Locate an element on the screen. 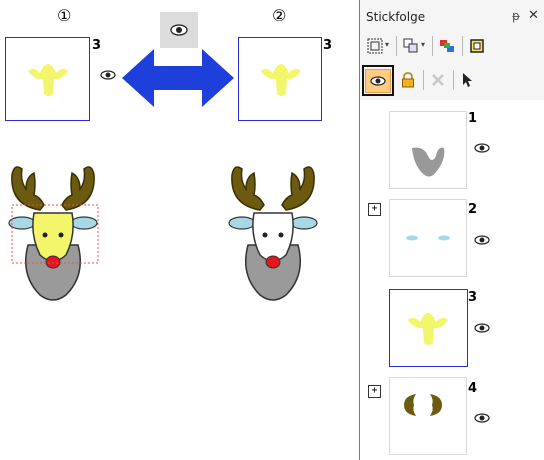 The height and width of the screenshot is (460, 544). reindeer-design-after is located at coordinates (273, 233).